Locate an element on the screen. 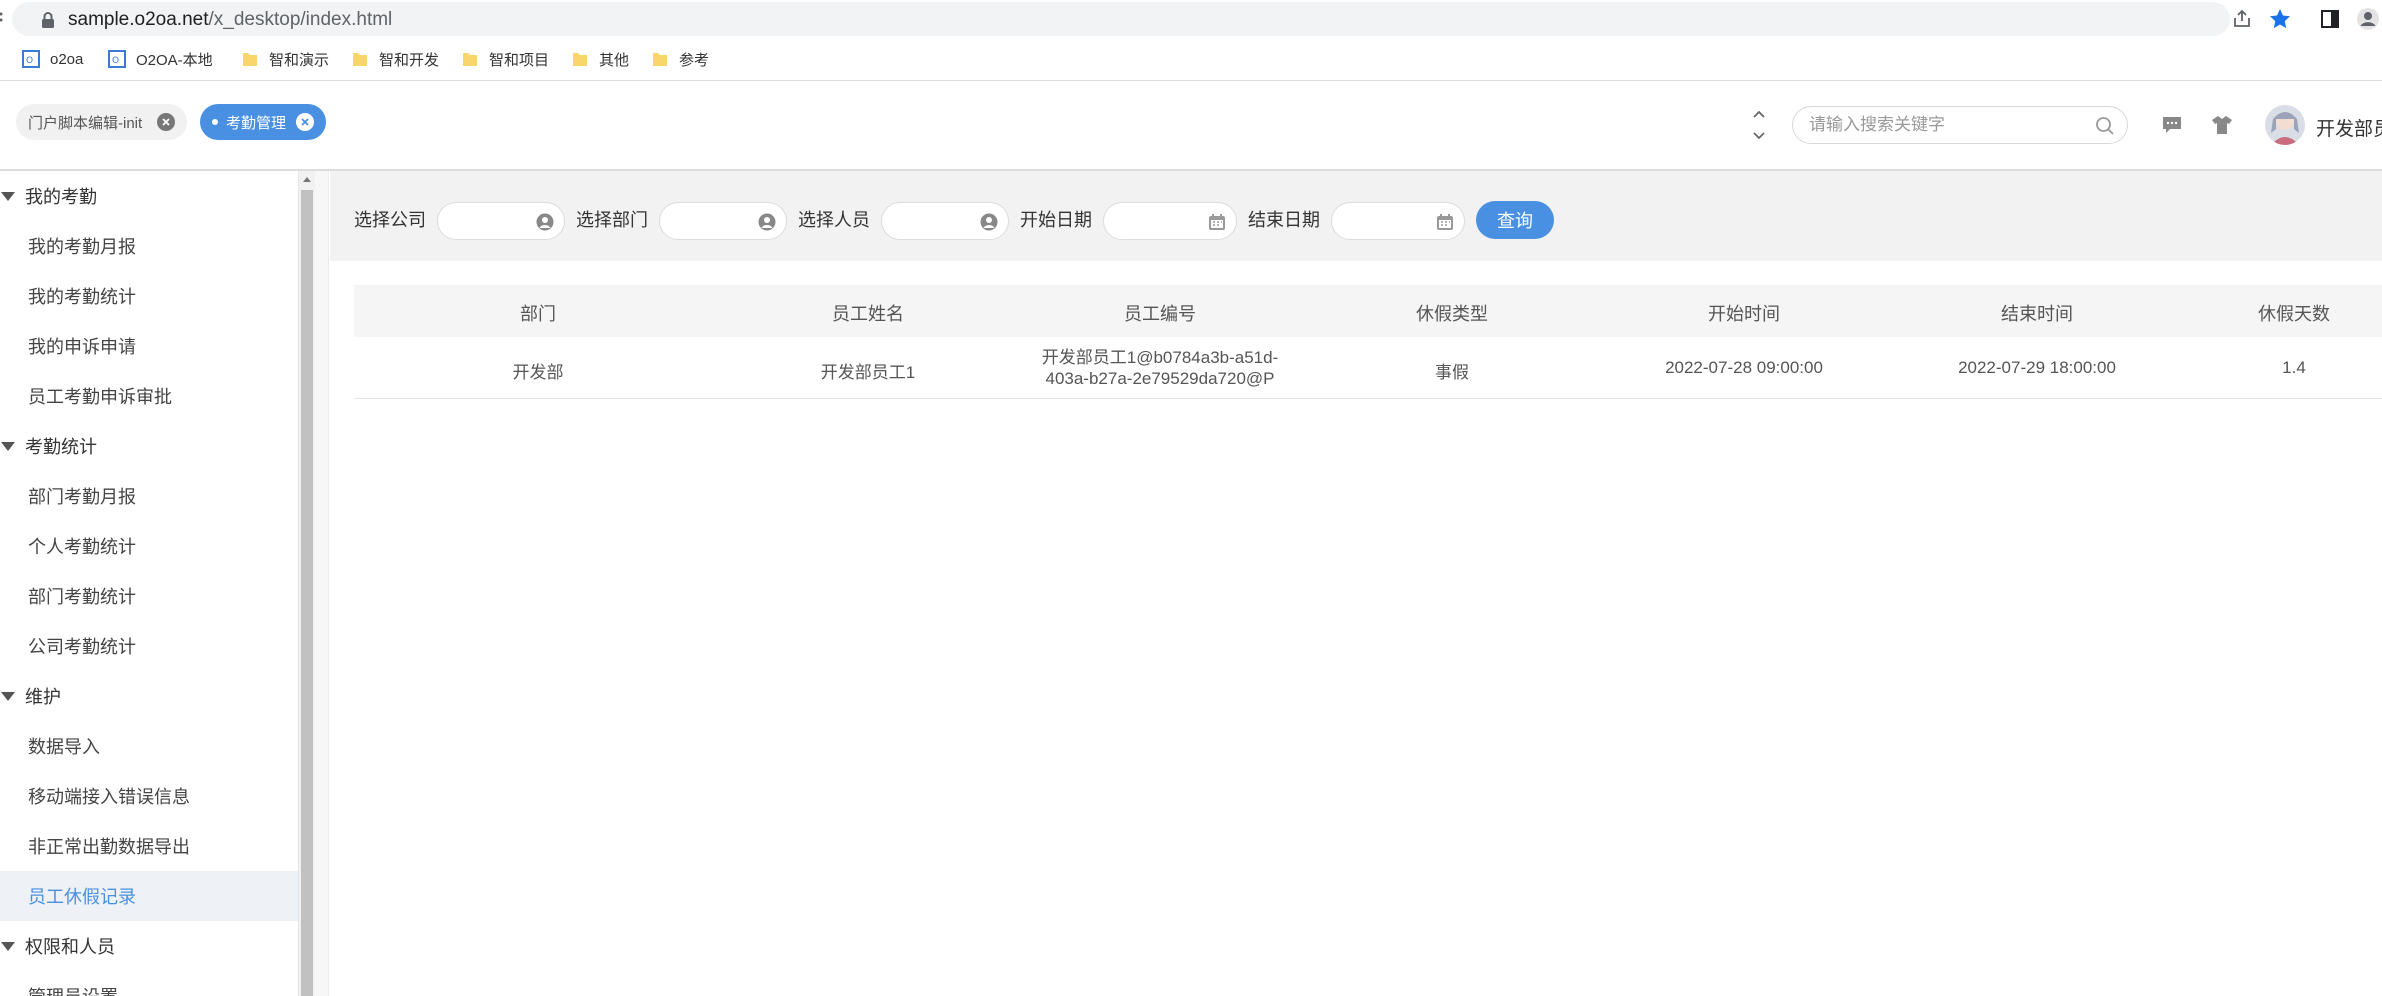 Image resolution: width=2382 pixels, height=996 pixels. tab-attendance: 考勤管理 is located at coordinates (263, 122).